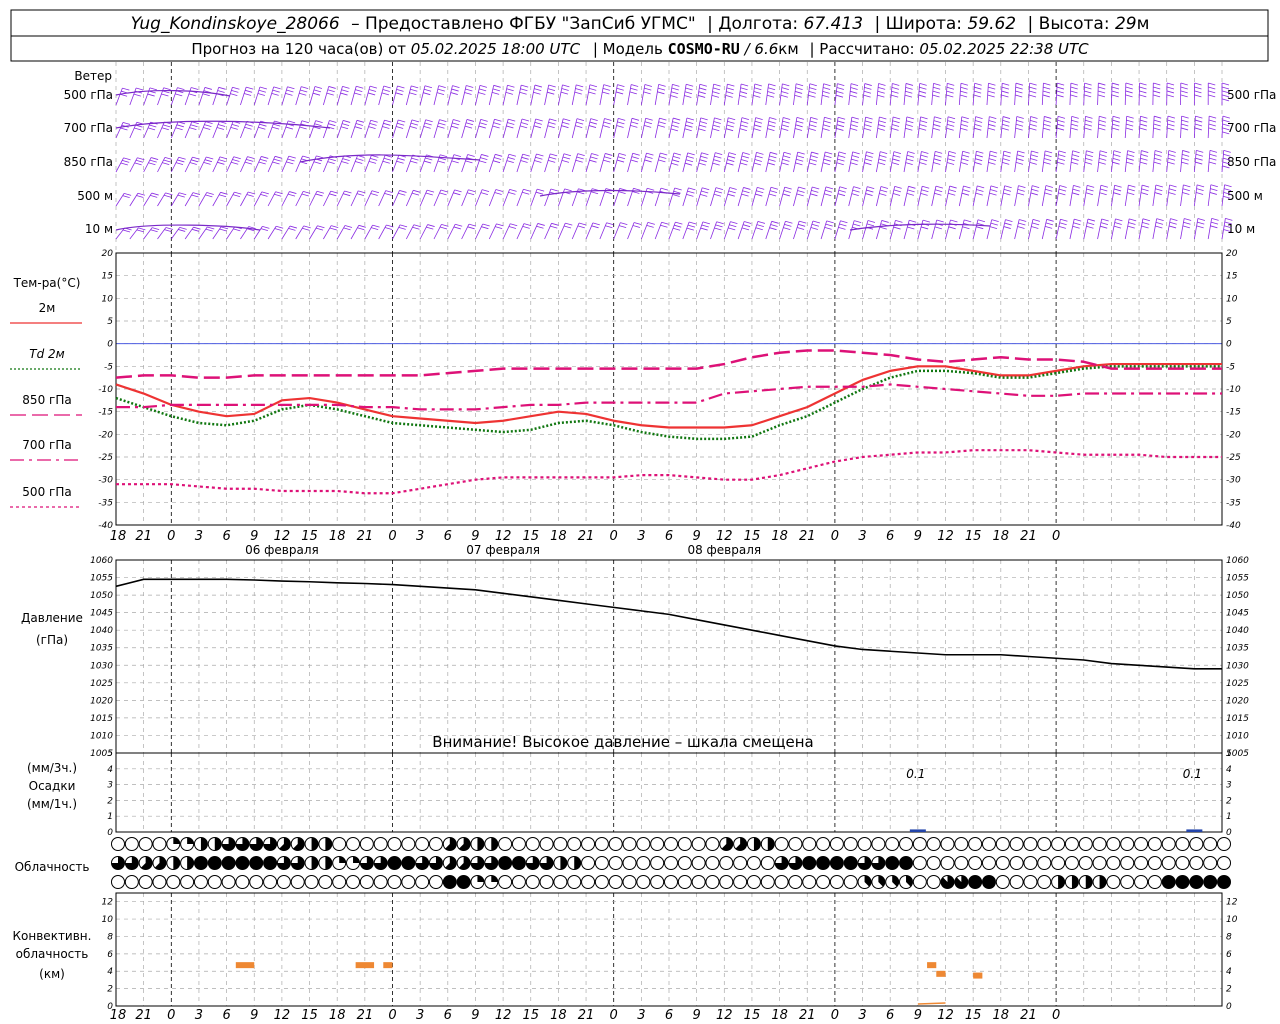 This screenshot has width=1280, height=1024. I want to click on wind-level-label-right: 700 гПа, so click(1251, 128).